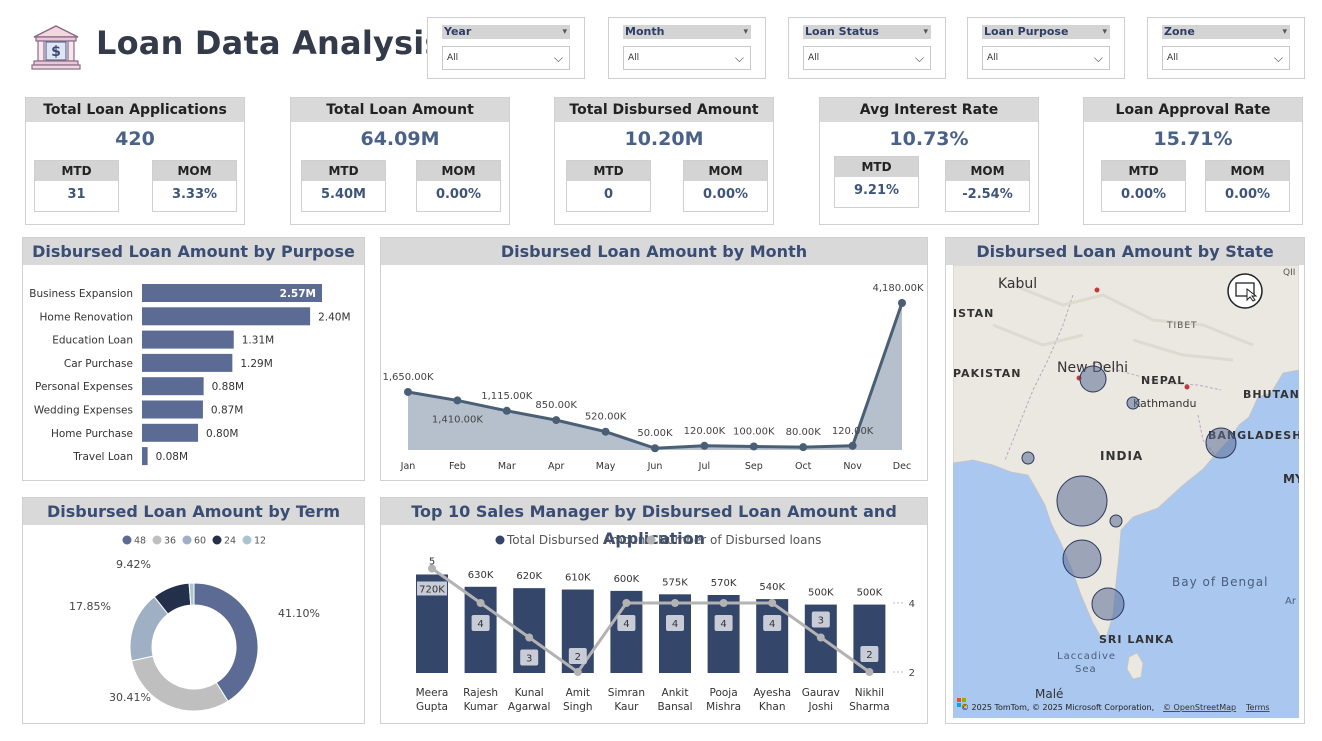 This screenshot has height=741, width=1322. I want to click on map-select-icon, so click(1245, 291).